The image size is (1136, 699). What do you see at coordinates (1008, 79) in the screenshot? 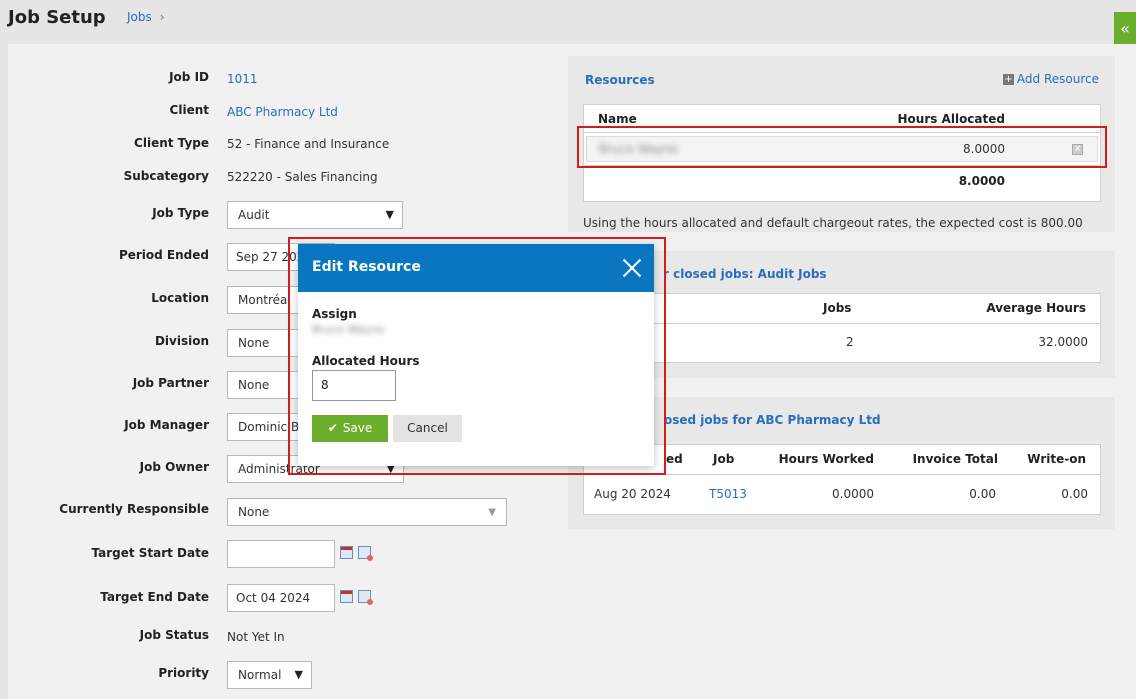
I see `plus-icon: +` at bounding box center [1008, 79].